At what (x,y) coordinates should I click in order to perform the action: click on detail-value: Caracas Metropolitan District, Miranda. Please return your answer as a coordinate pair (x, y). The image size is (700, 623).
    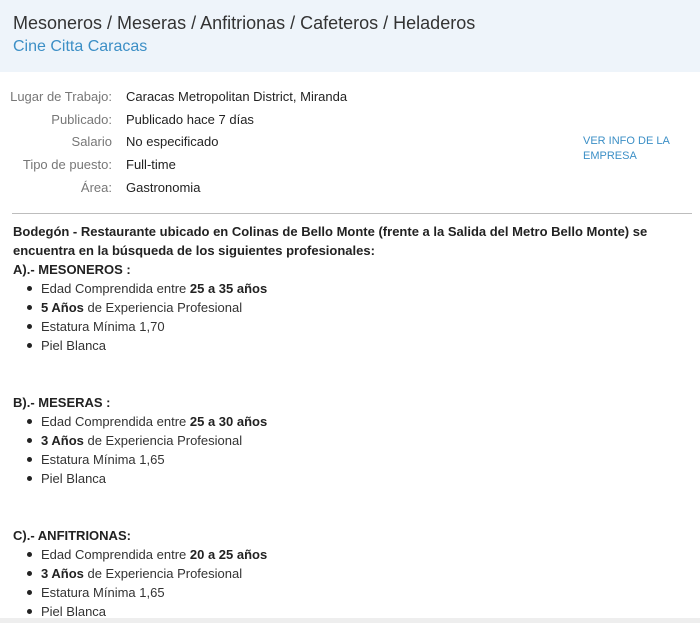
    Looking at the image, I should click on (237, 96).